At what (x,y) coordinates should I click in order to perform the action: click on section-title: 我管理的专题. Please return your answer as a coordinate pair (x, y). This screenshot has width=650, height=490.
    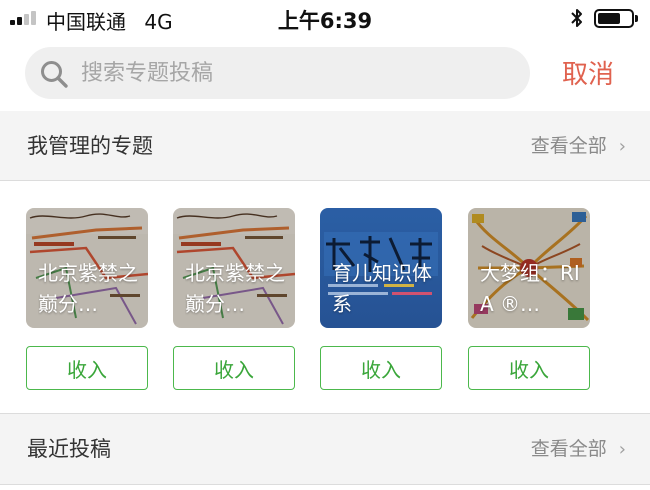
    Looking at the image, I should click on (90, 146).